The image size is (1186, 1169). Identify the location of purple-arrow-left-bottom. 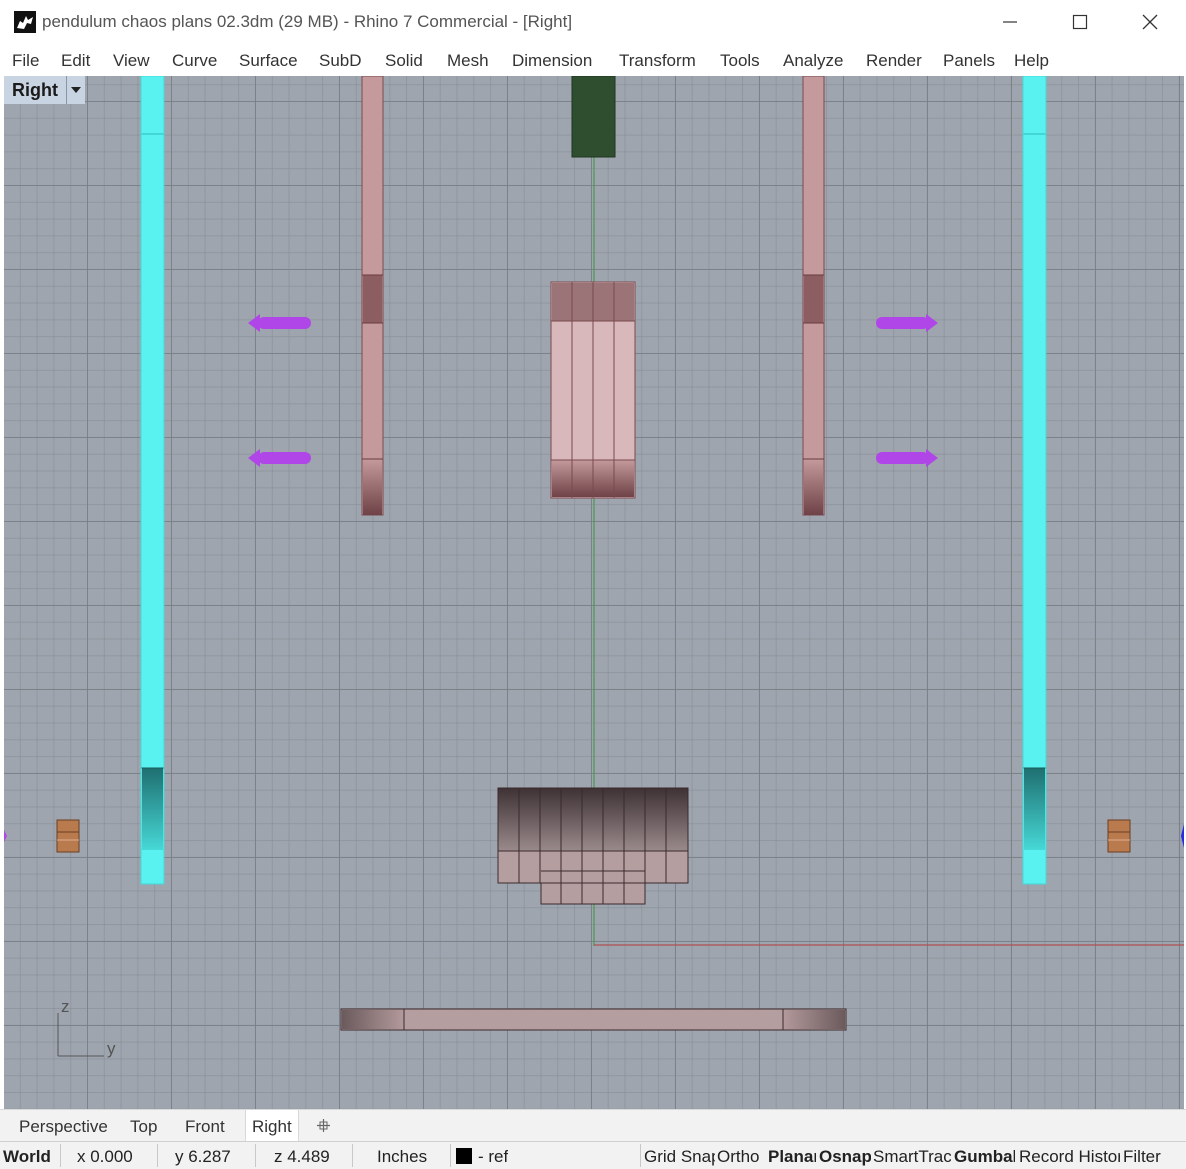
(279, 458).